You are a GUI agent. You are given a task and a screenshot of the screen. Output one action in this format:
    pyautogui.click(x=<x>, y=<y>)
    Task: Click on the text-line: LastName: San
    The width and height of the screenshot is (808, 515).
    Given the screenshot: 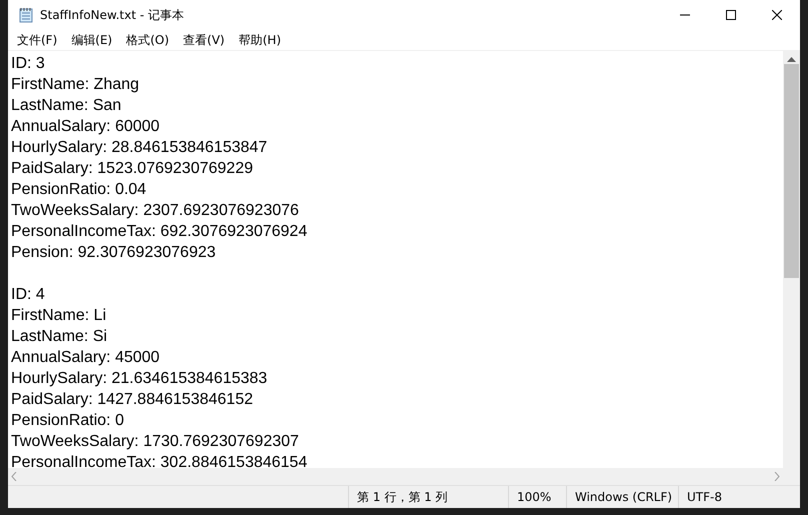 What is the action you would take?
    pyautogui.click(x=66, y=106)
    